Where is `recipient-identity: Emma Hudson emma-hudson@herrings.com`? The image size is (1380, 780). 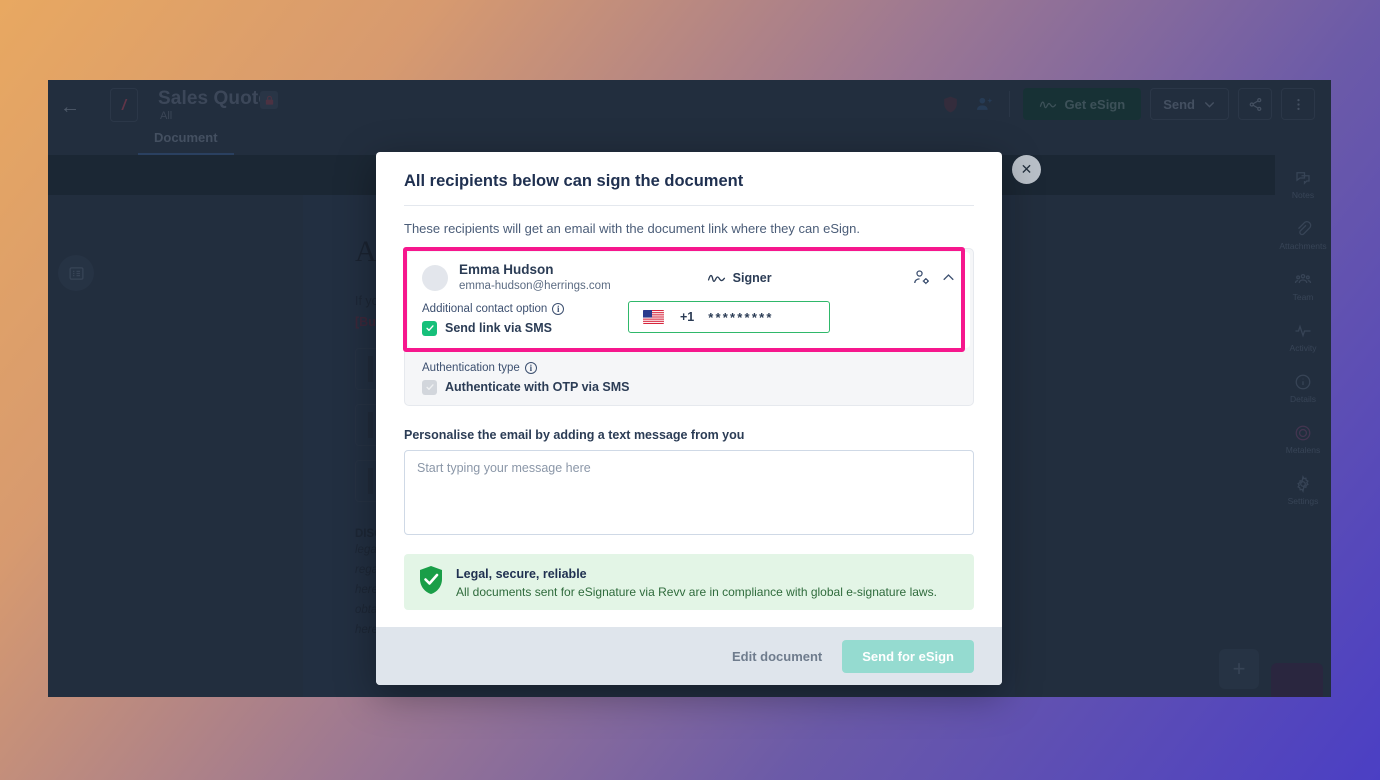
recipient-identity: Emma Hudson emma-hudson@herrings.com is located at coordinates (535, 278).